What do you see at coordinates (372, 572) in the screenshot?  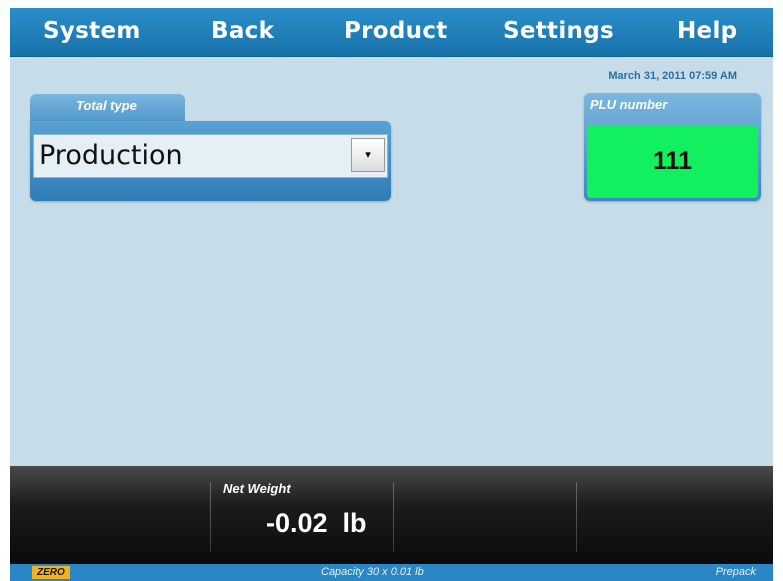 I see `capacity-text: Capacity 30 x 0.01 lb` at bounding box center [372, 572].